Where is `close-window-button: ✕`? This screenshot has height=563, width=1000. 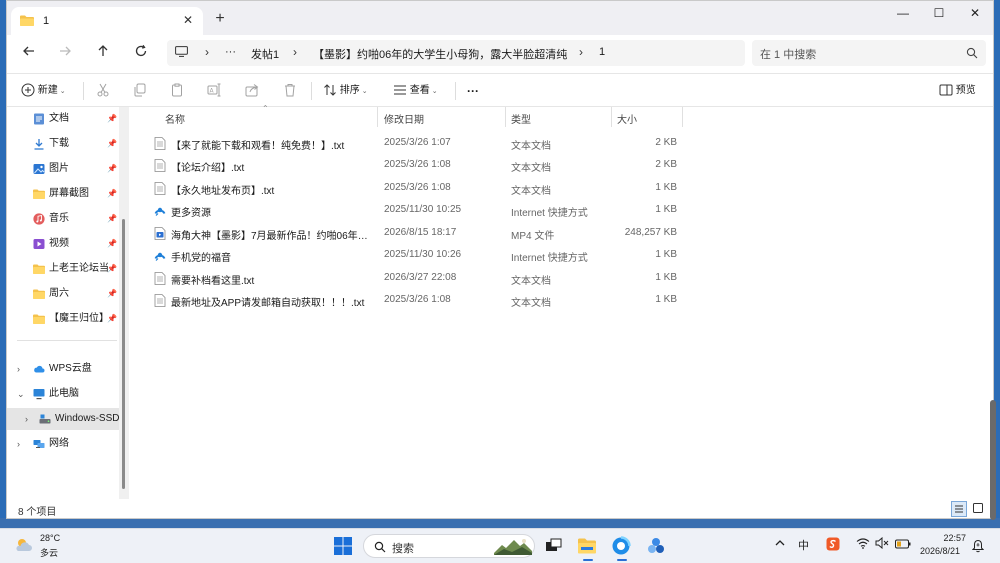
close-window-button: ✕ is located at coordinates (975, 13).